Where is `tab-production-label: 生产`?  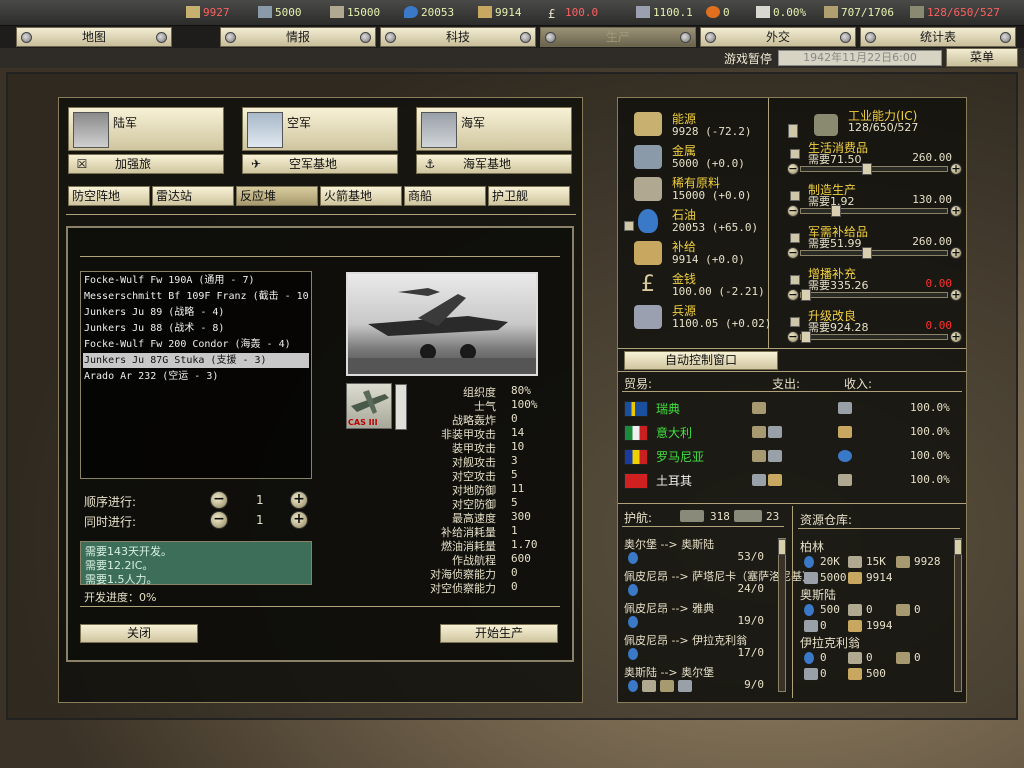
tab-production-label: 生产 is located at coordinates (617, 37).